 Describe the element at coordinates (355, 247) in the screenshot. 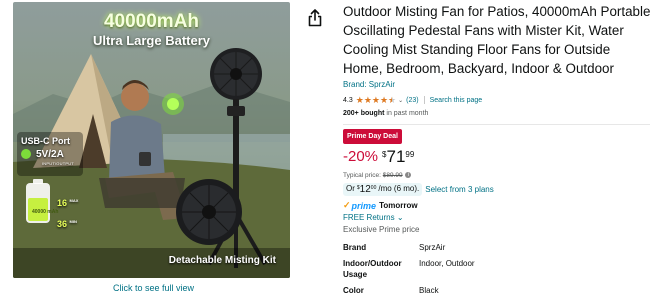

I see `spec-key: Brand` at that location.